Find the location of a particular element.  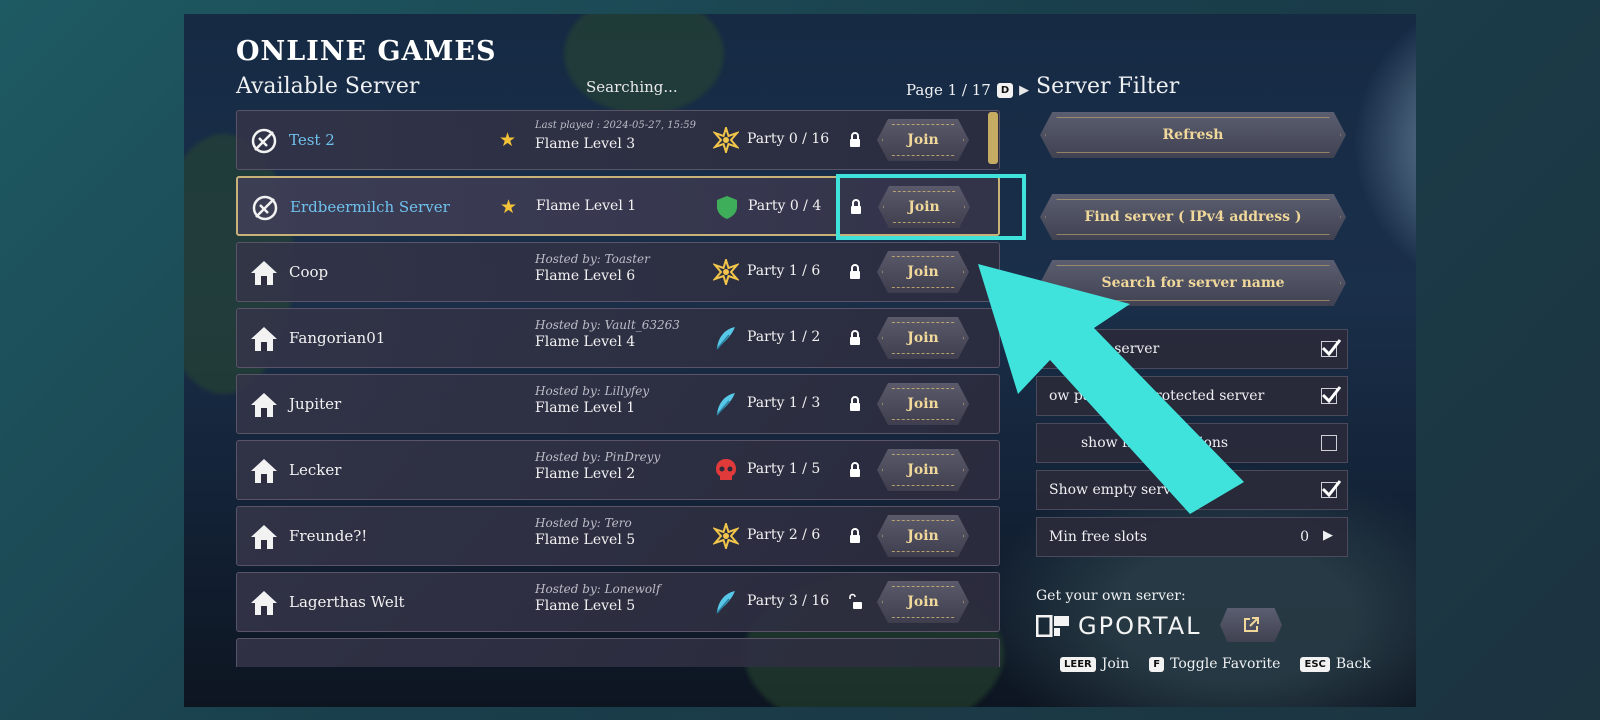

flame-level: Flame Level 2 is located at coordinates (585, 474).